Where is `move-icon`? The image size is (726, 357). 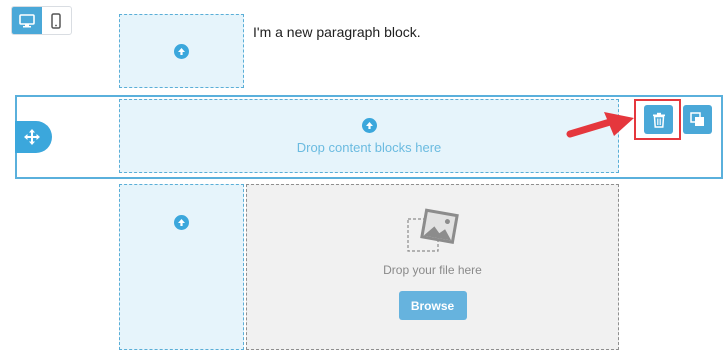 move-icon is located at coordinates (32, 137).